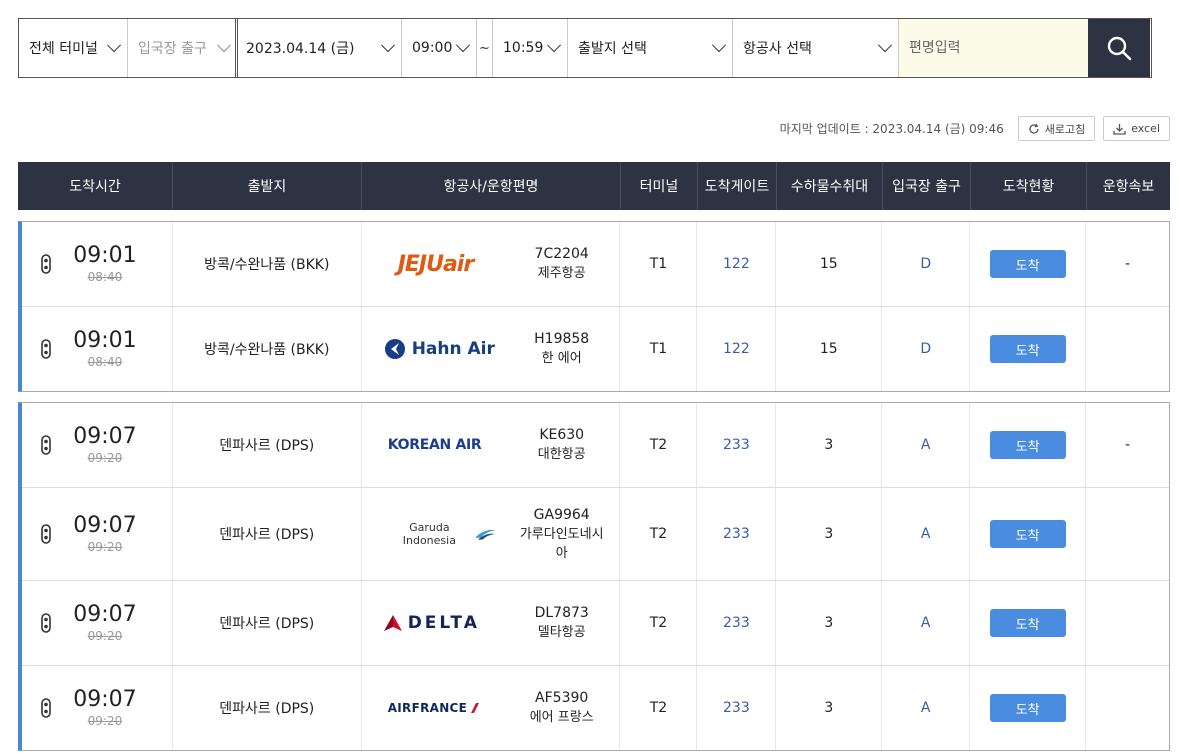  Describe the element at coordinates (612, 49) in the screenshot. I see `origin-select-value: 출발지 선택` at that location.